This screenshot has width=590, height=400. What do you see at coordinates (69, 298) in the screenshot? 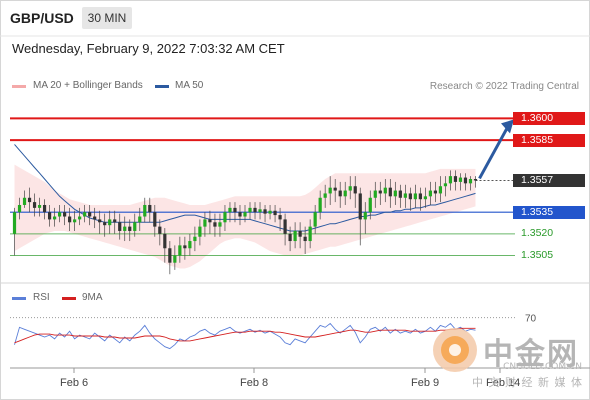
I see `rsi-ma-legend-swatch` at bounding box center [69, 298].